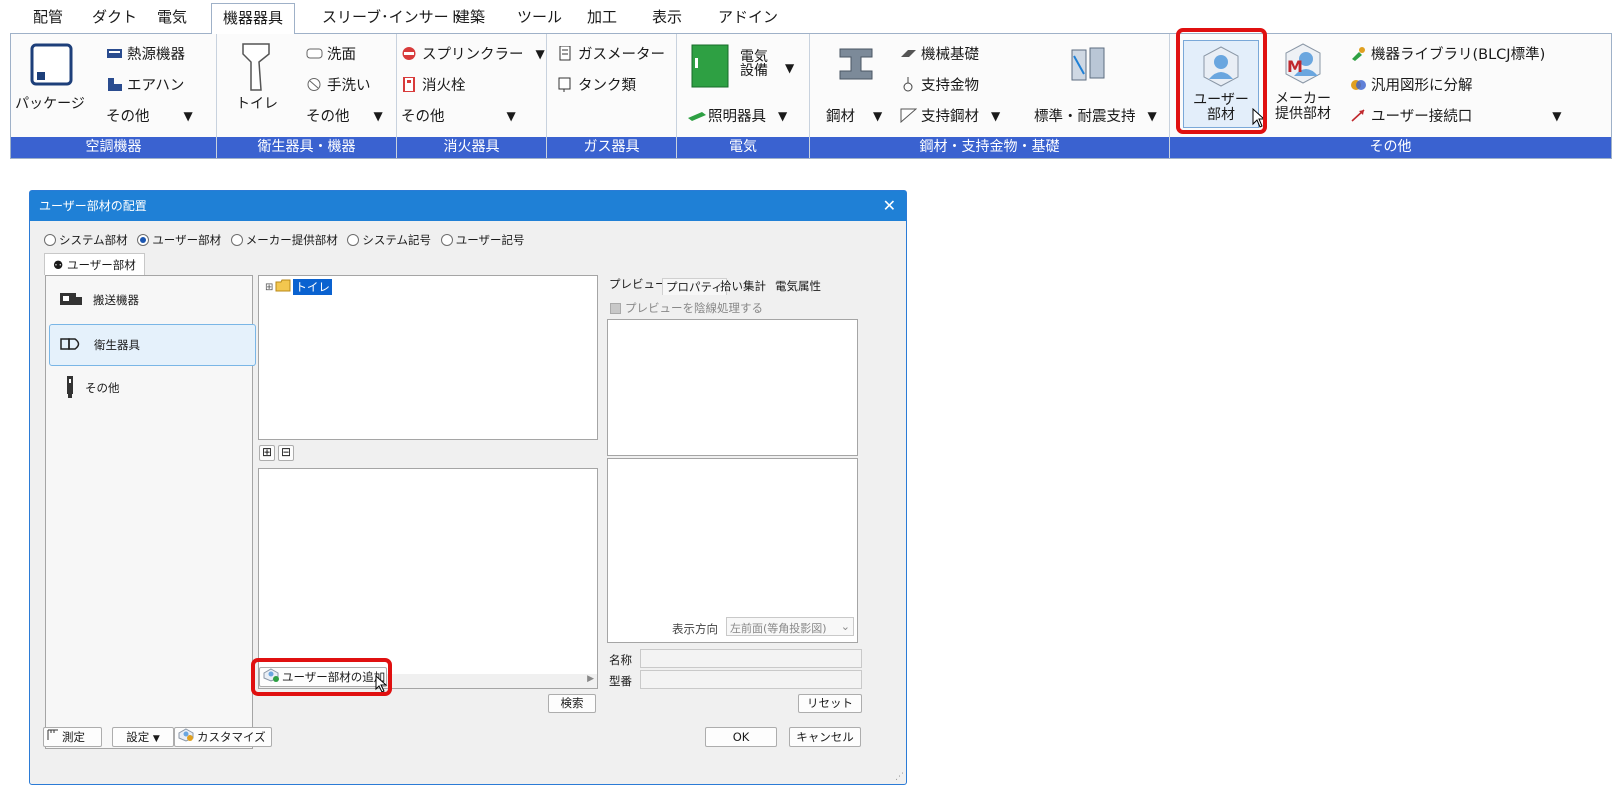  I want to click on menu-sleeve-insert: スリーブ･インサート, so click(393, 16).